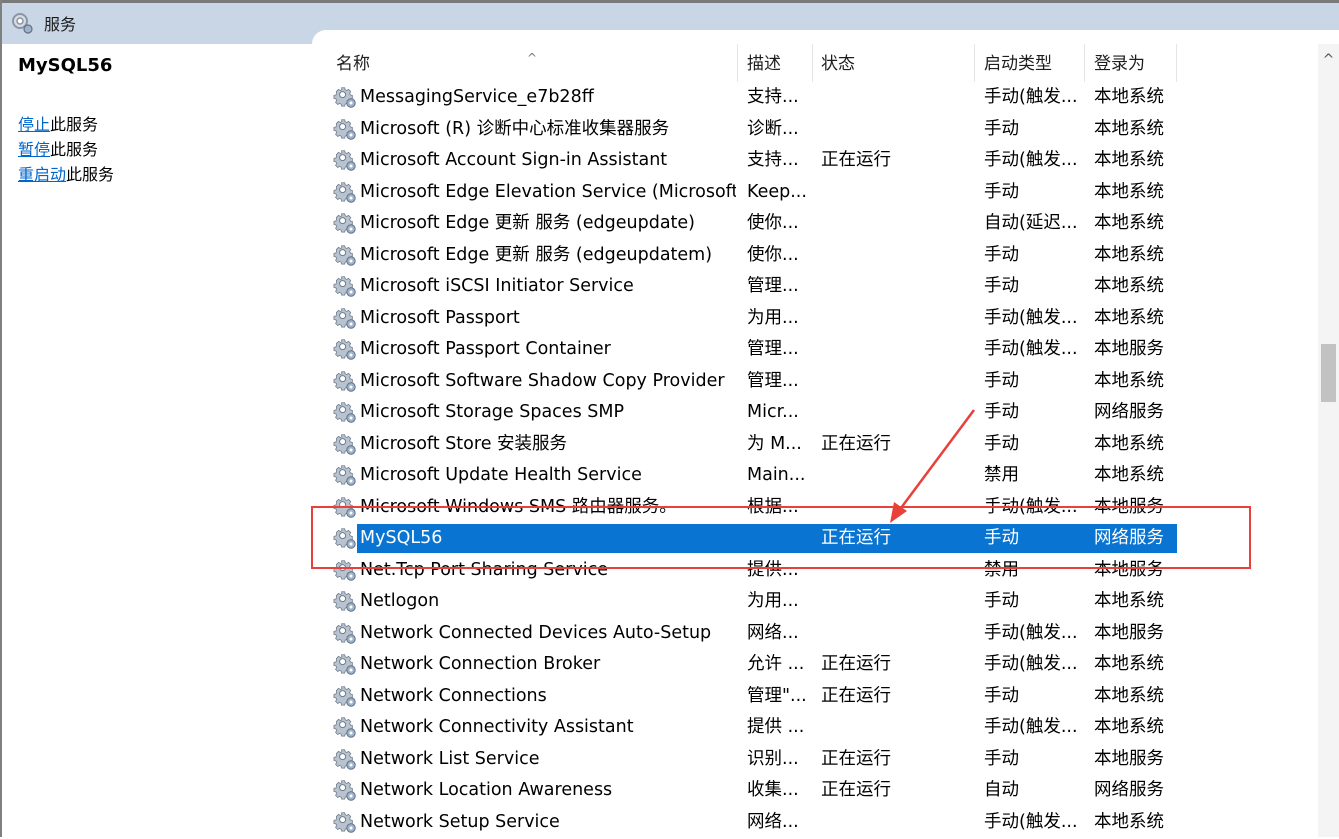  Describe the element at coordinates (90, 174) in the screenshot. I see `restart-link-suffix: 此服务` at that location.